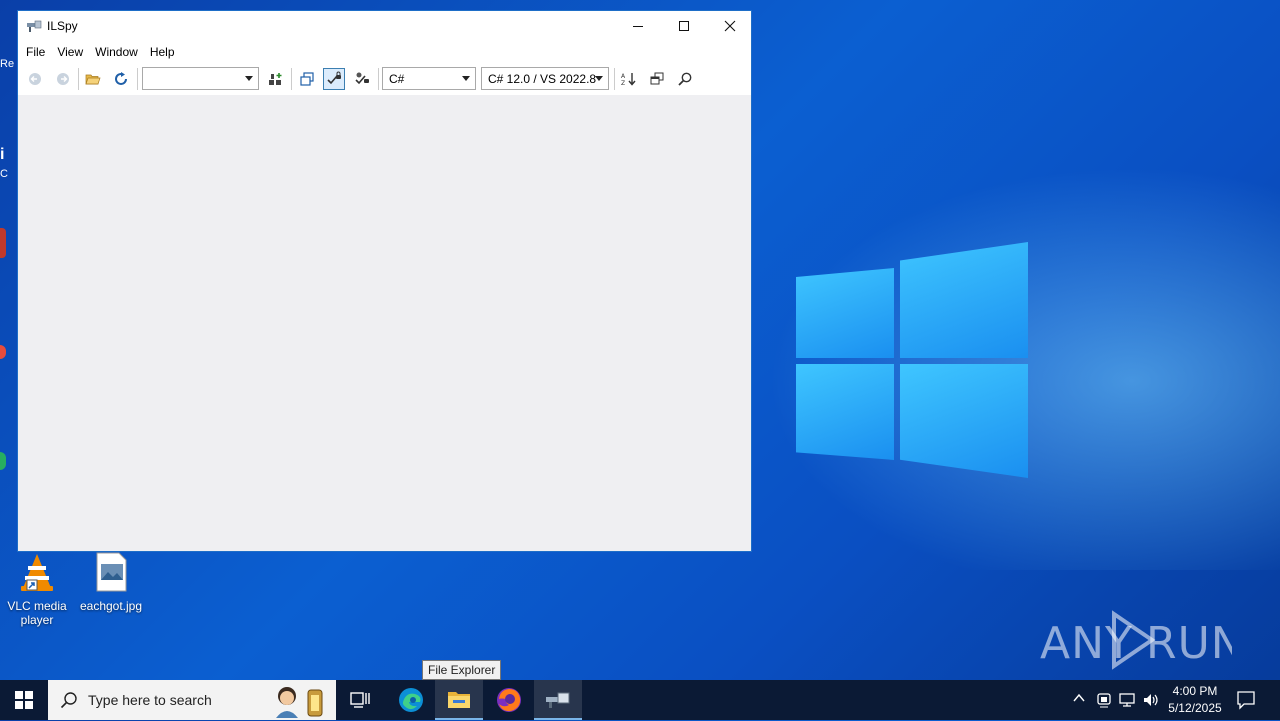  I want to click on task-view-icon, so click(360, 700).